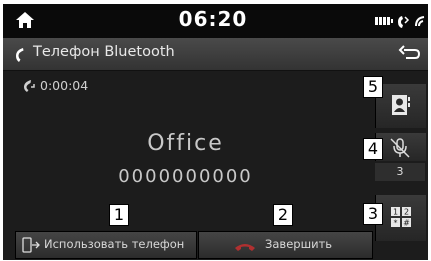 The image size is (431, 261). Describe the element at coordinates (64, 85) in the screenshot. I see `call-duration: 0:00:04` at that location.